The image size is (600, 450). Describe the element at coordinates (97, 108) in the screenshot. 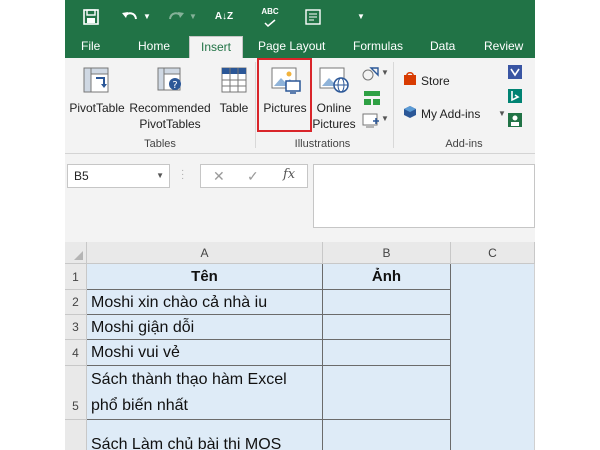

I see `pivottable-button: PivotTable` at that location.